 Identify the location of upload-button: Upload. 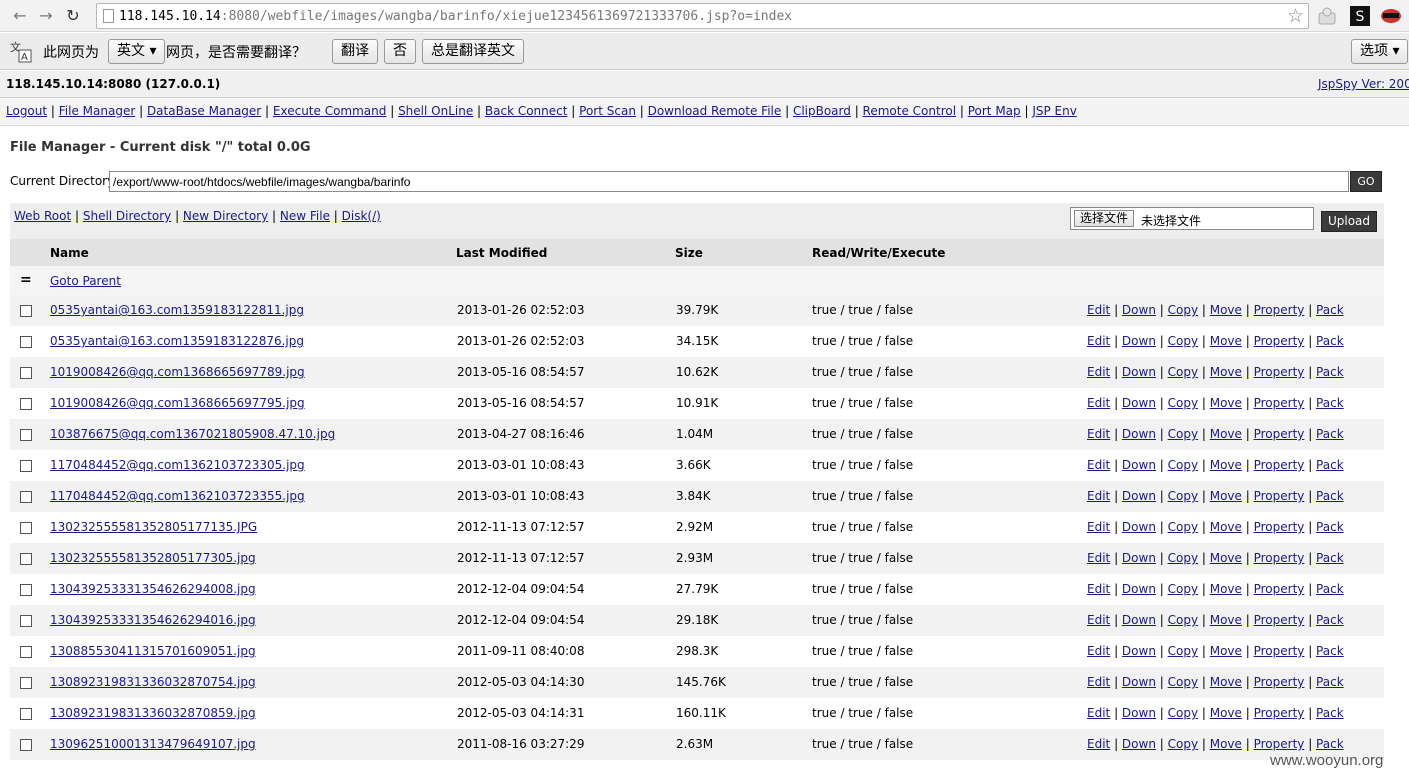
(1349, 221).